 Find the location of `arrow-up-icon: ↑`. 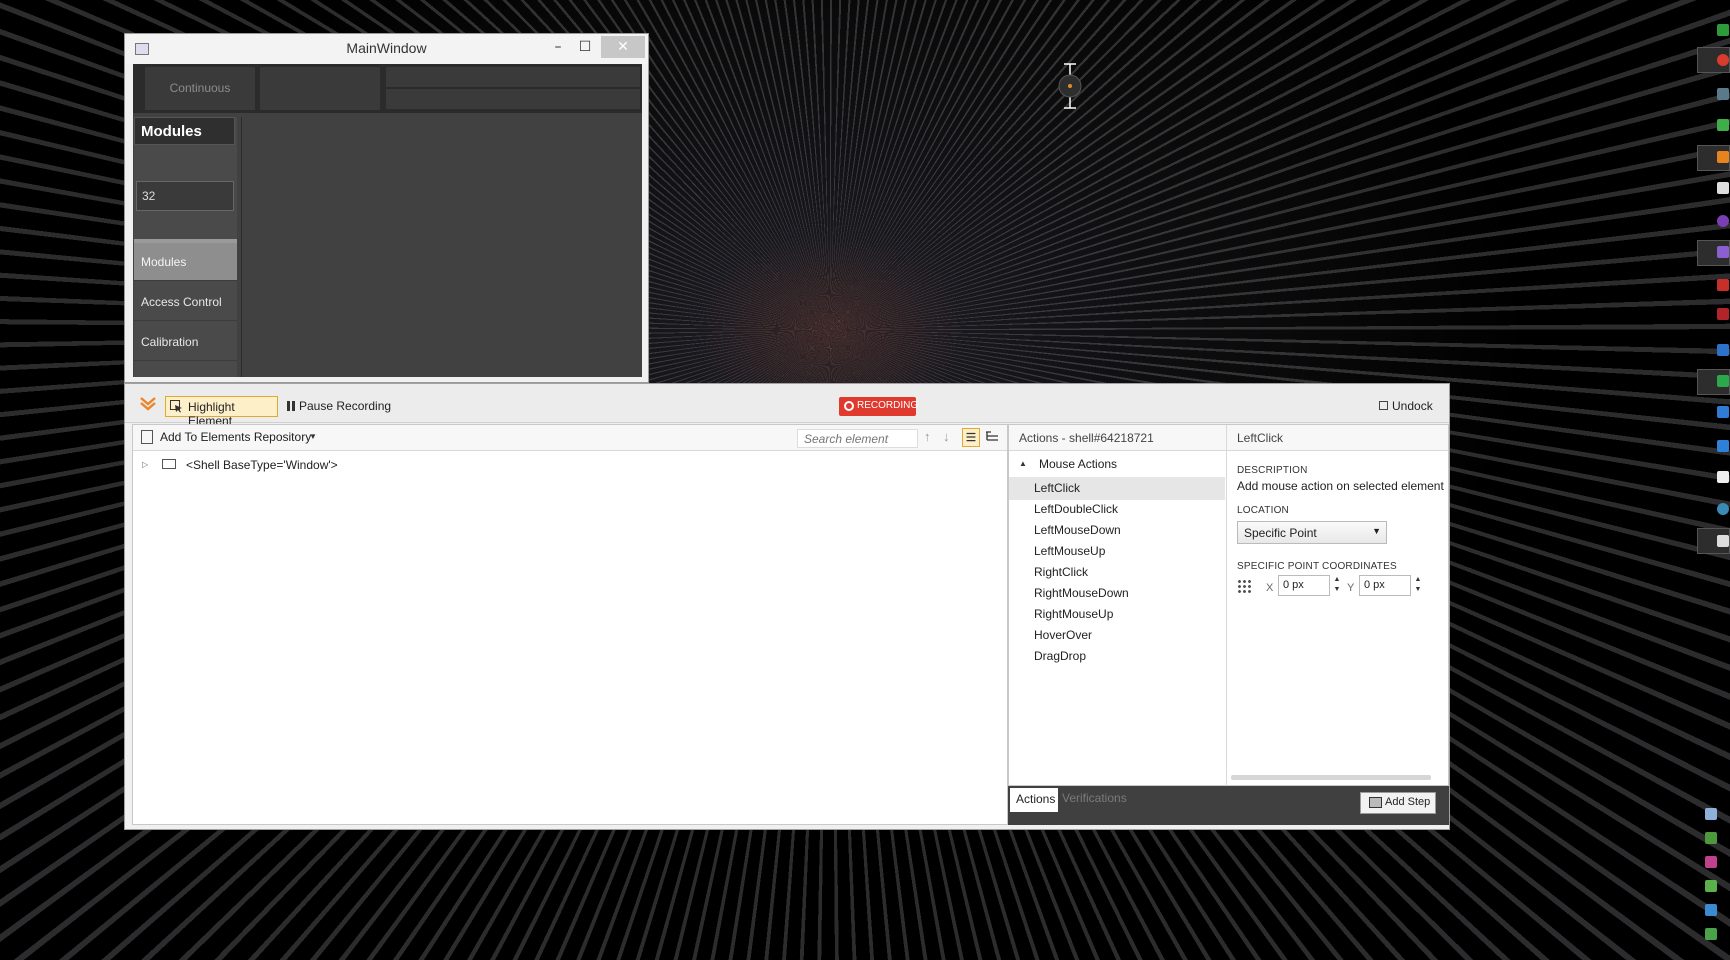

arrow-up-icon: ↑ is located at coordinates (927, 436).